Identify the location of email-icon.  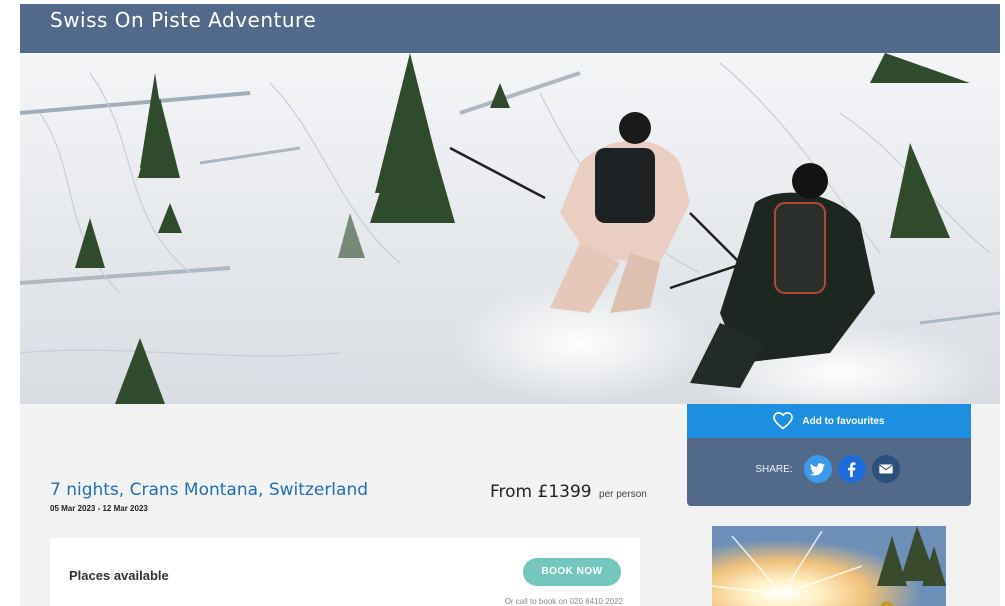
(885, 469).